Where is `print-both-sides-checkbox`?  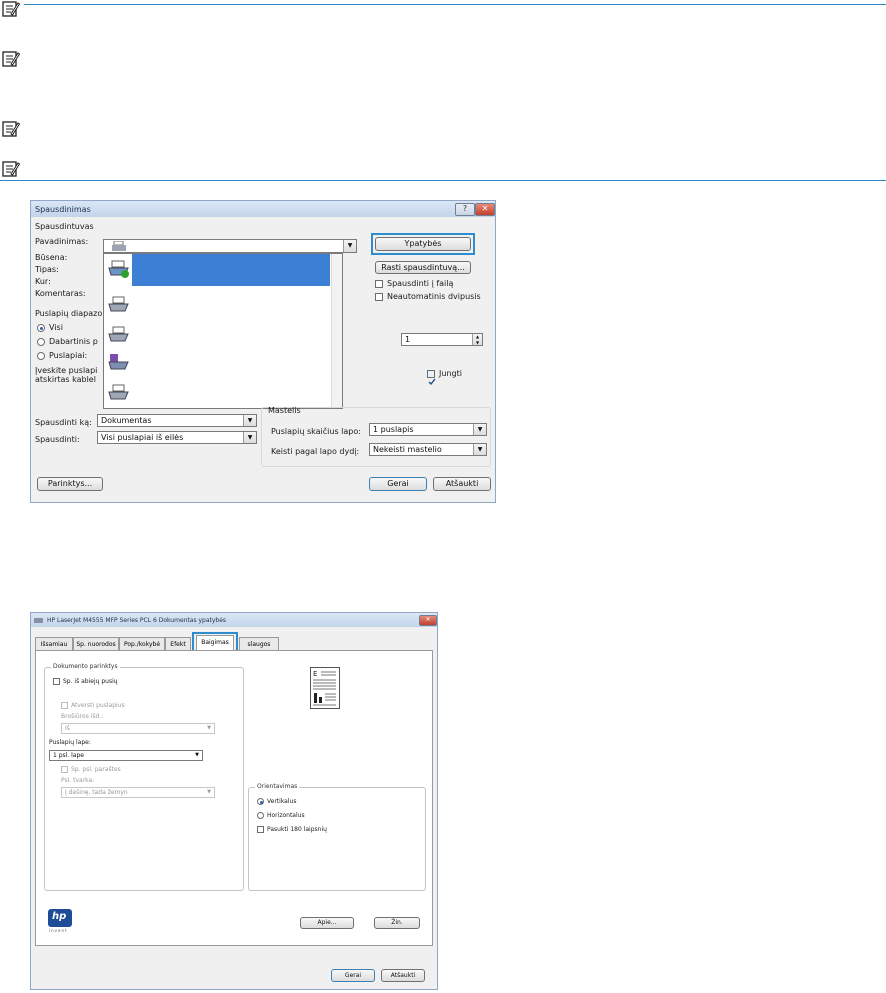
print-both-sides-checkbox is located at coordinates (56, 681).